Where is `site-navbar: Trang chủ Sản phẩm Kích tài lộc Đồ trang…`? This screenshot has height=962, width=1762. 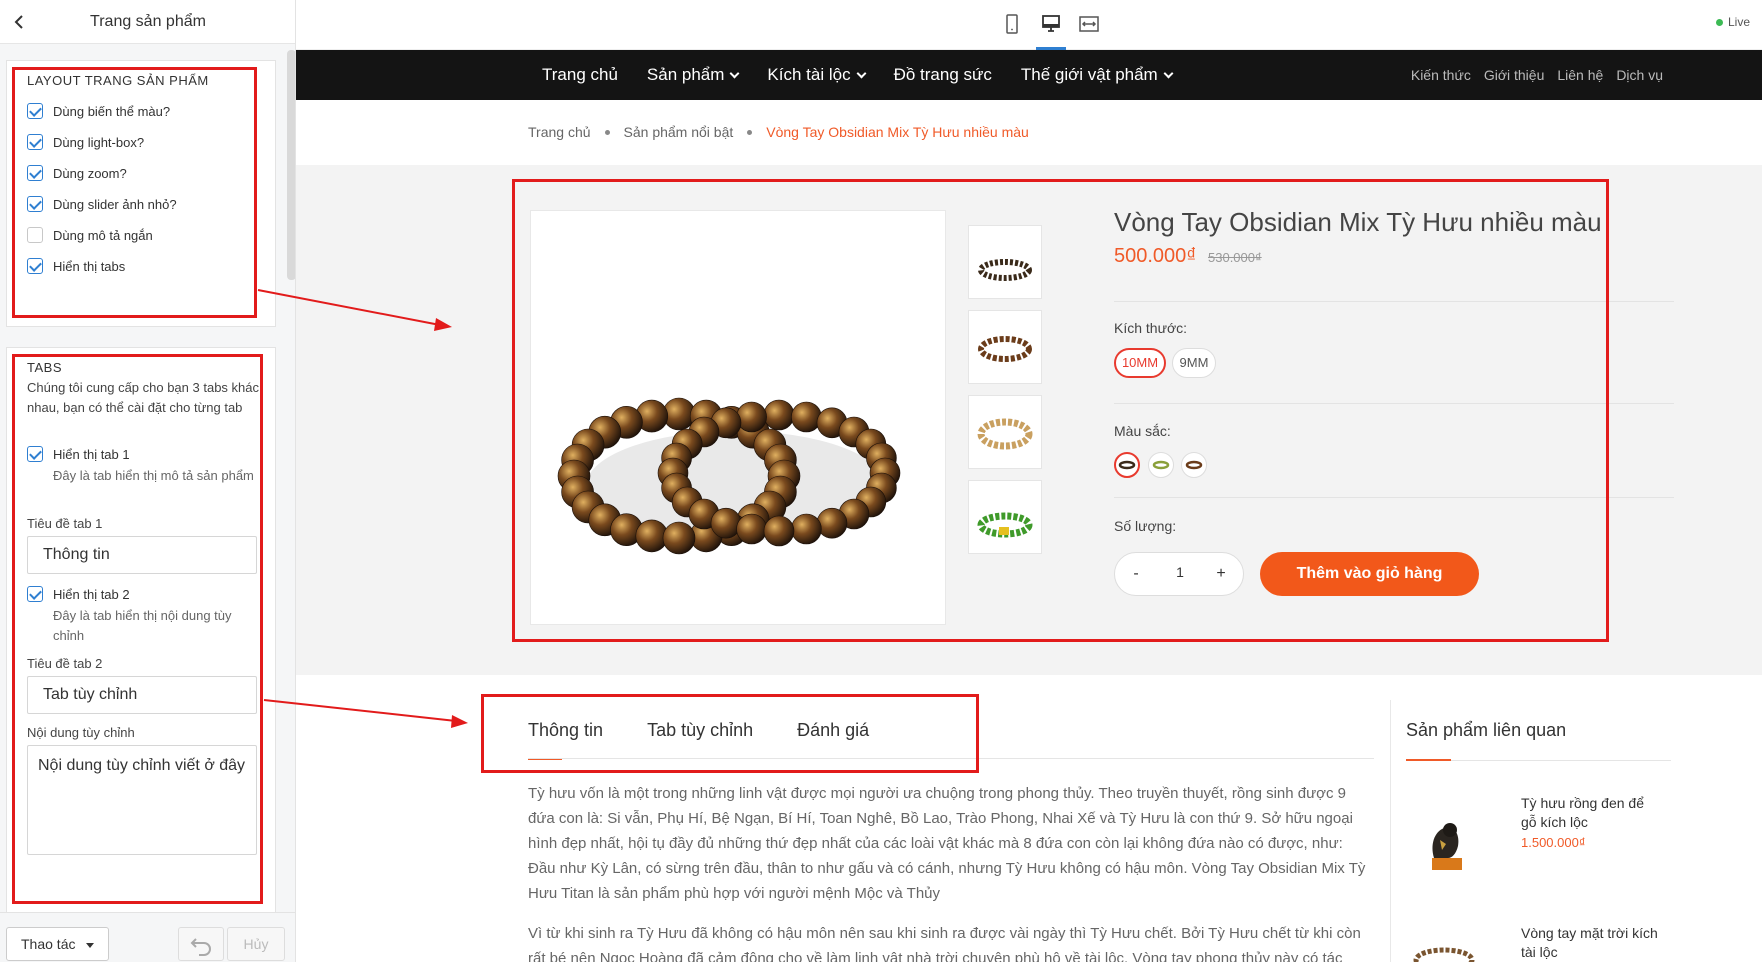
site-navbar: Trang chủ Sản phẩm Kích tài lộc Đồ trang… is located at coordinates (1029, 75).